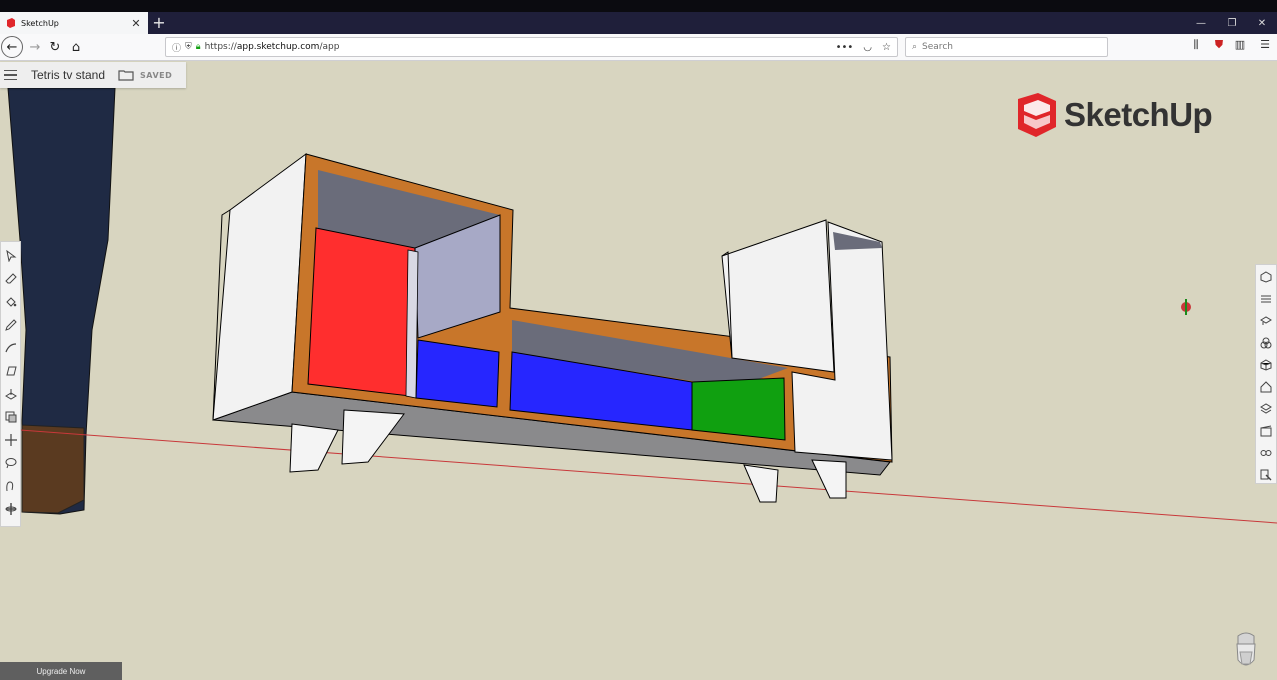 The image size is (1277, 680). Describe the element at coordinates (1219, 45) in the screenshot. I see `extension-icon: ⛊` at that location.